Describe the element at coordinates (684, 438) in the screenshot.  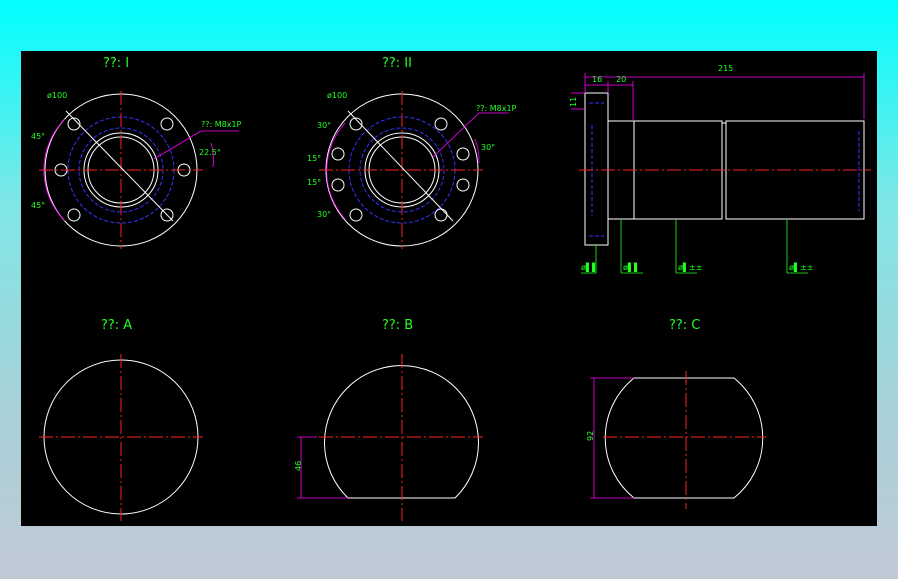
I see `section-c-profile` at that location.